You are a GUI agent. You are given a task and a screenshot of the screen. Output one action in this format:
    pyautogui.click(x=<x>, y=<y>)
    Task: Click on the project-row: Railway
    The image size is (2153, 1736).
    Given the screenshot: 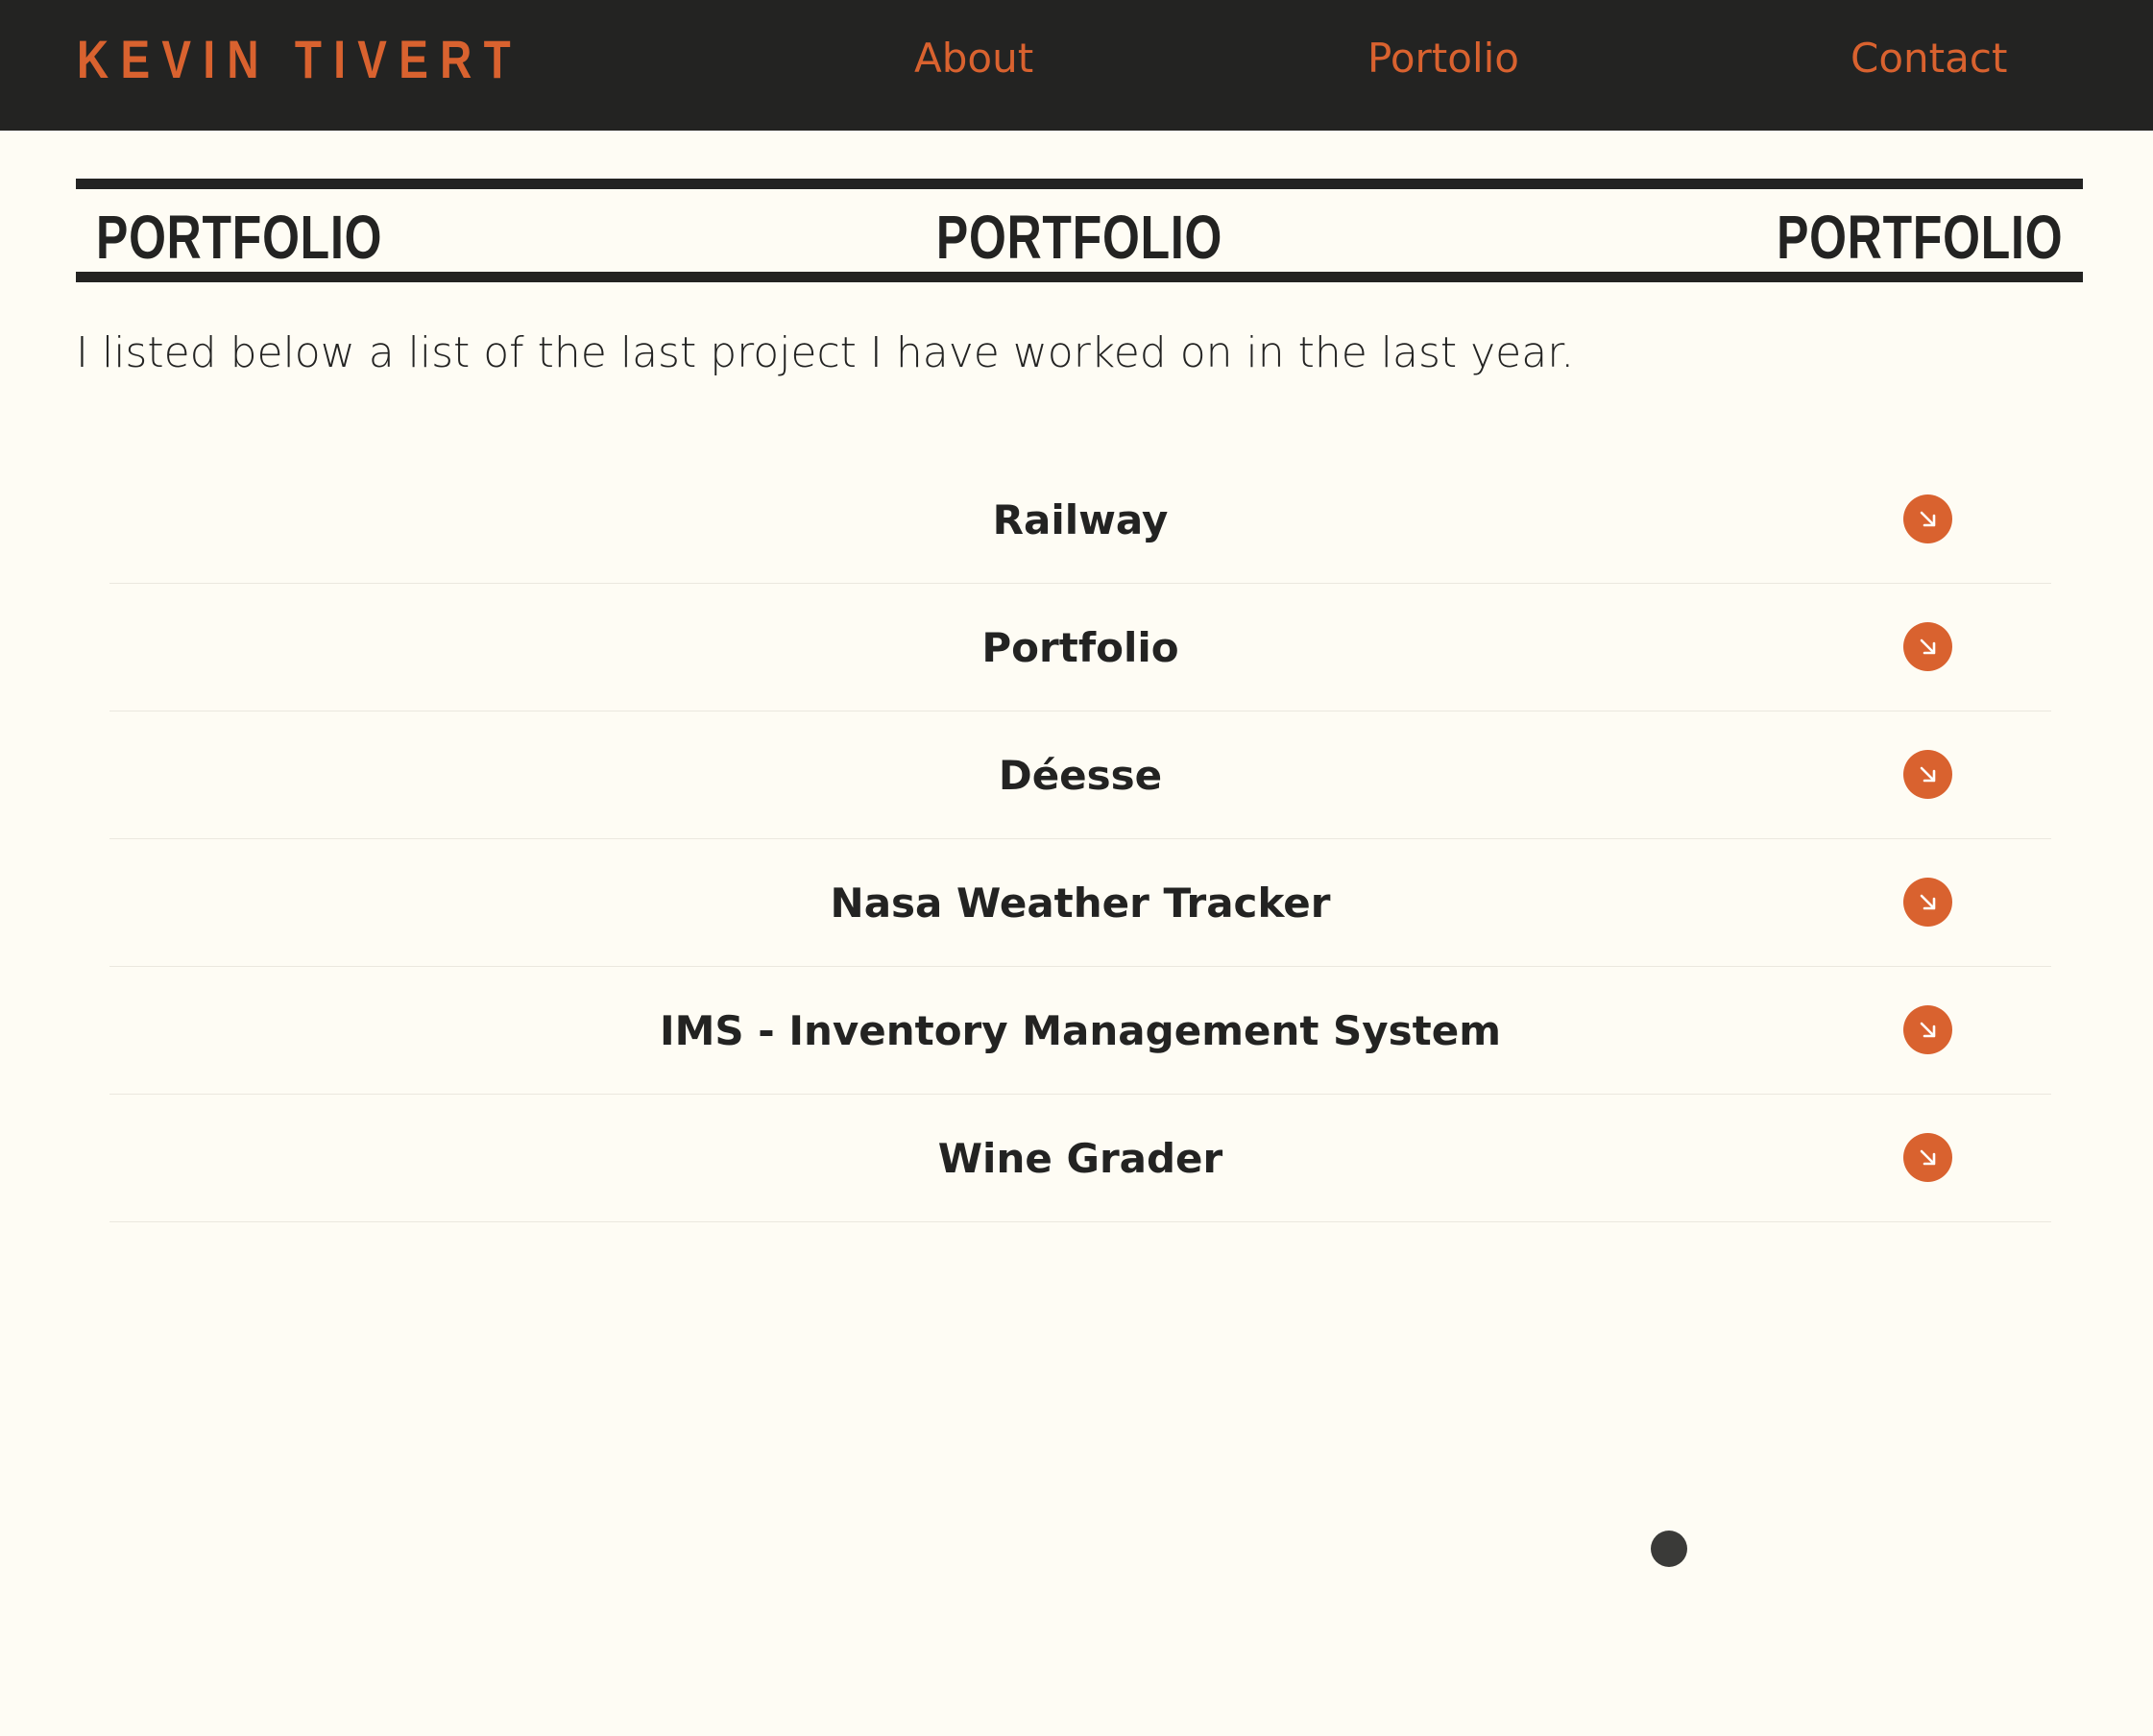 What is the action you would take?
    pyautogui.click(x=1080, y=520)
    